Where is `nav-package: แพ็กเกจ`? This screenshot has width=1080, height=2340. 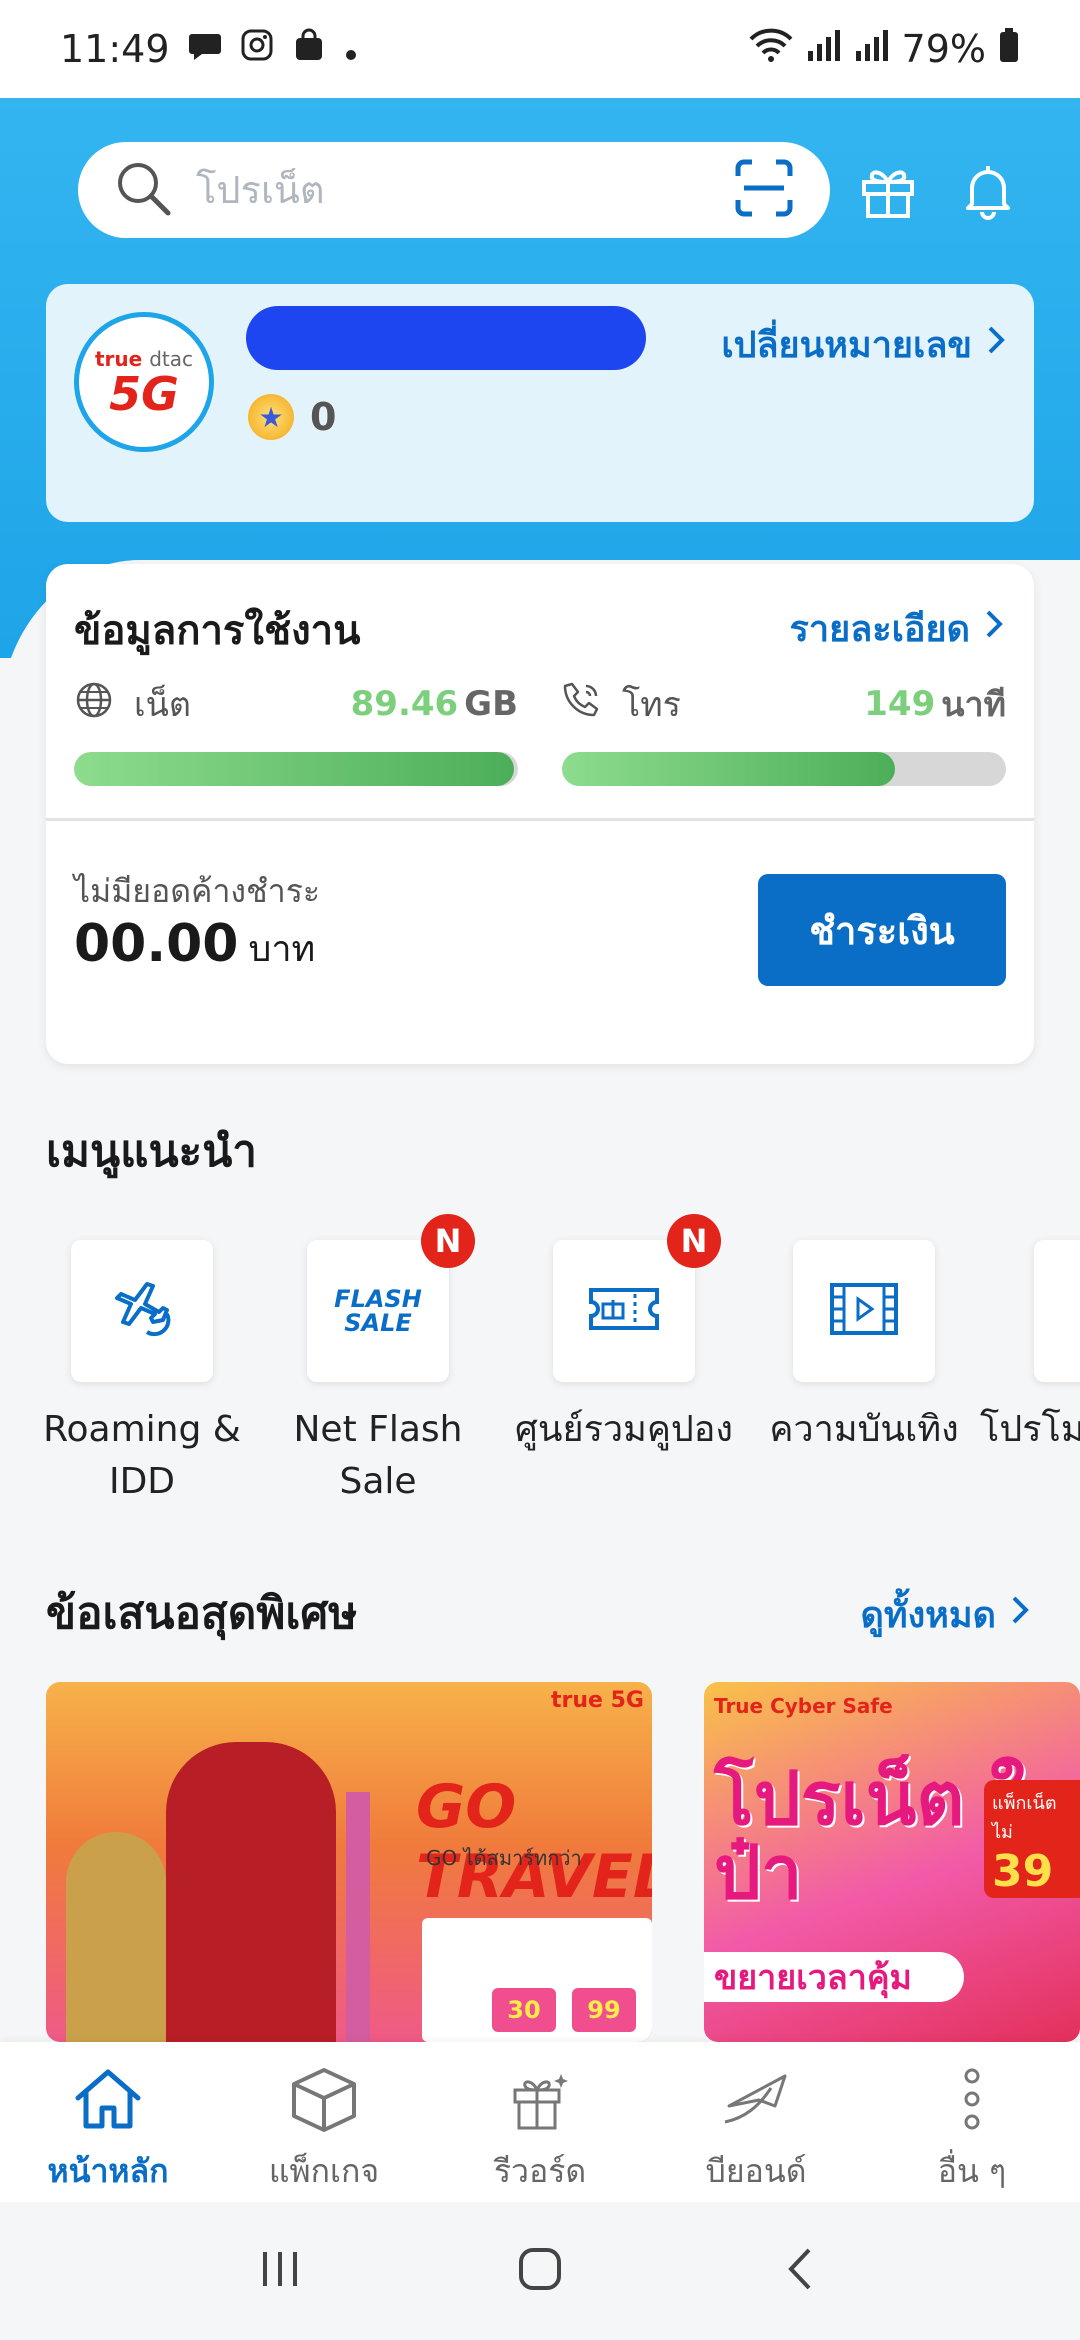
nav-package: แพ็กเกจ is located at coordinates (324, 2122).